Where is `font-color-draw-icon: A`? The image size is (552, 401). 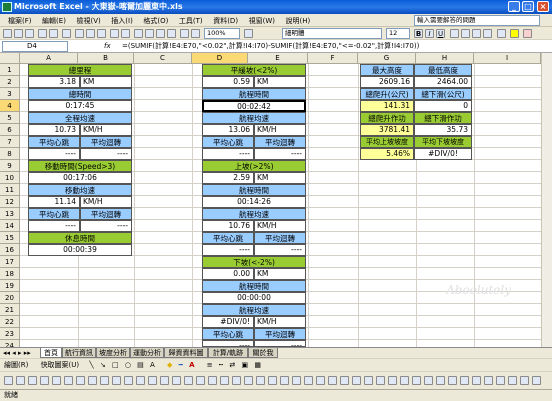 font-color-draw-icon: A is located at coordinates (191, 365).